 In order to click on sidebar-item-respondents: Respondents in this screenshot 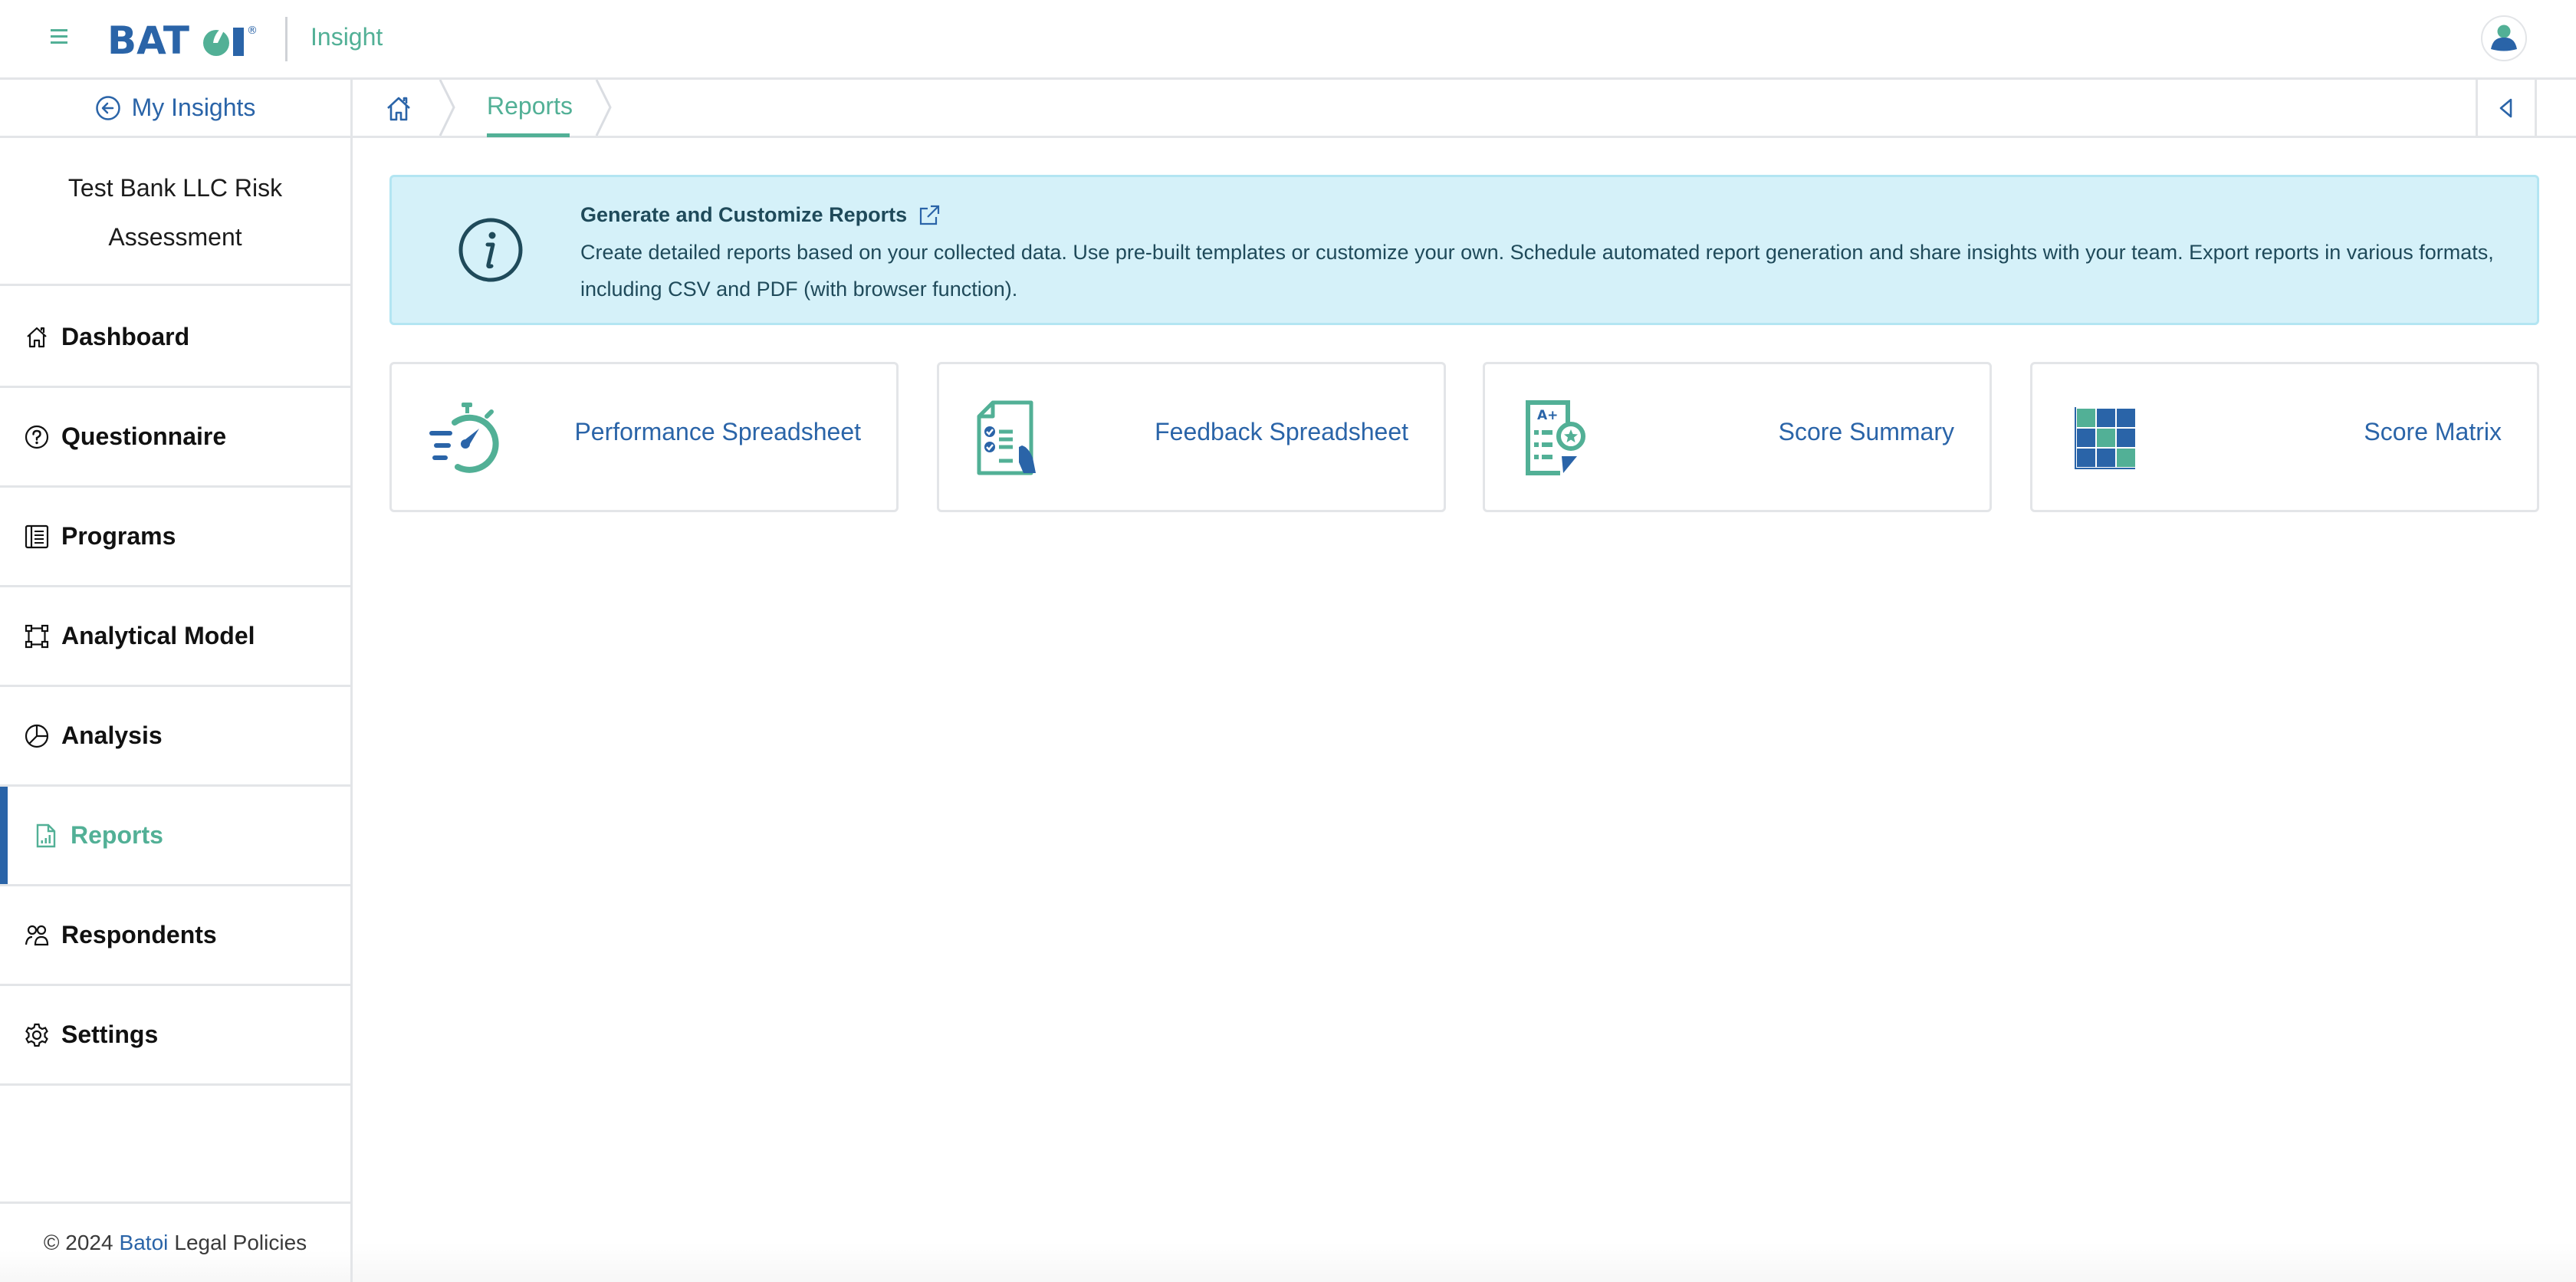, I will do `click(175, 936)`.